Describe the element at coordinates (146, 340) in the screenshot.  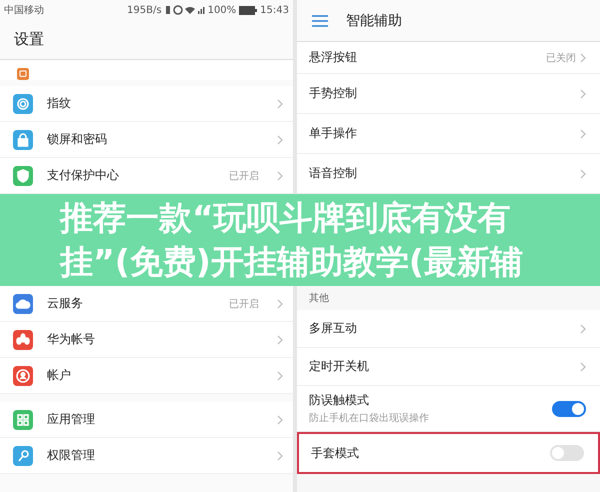
I see `settings-item: 华为帐号` at that location.